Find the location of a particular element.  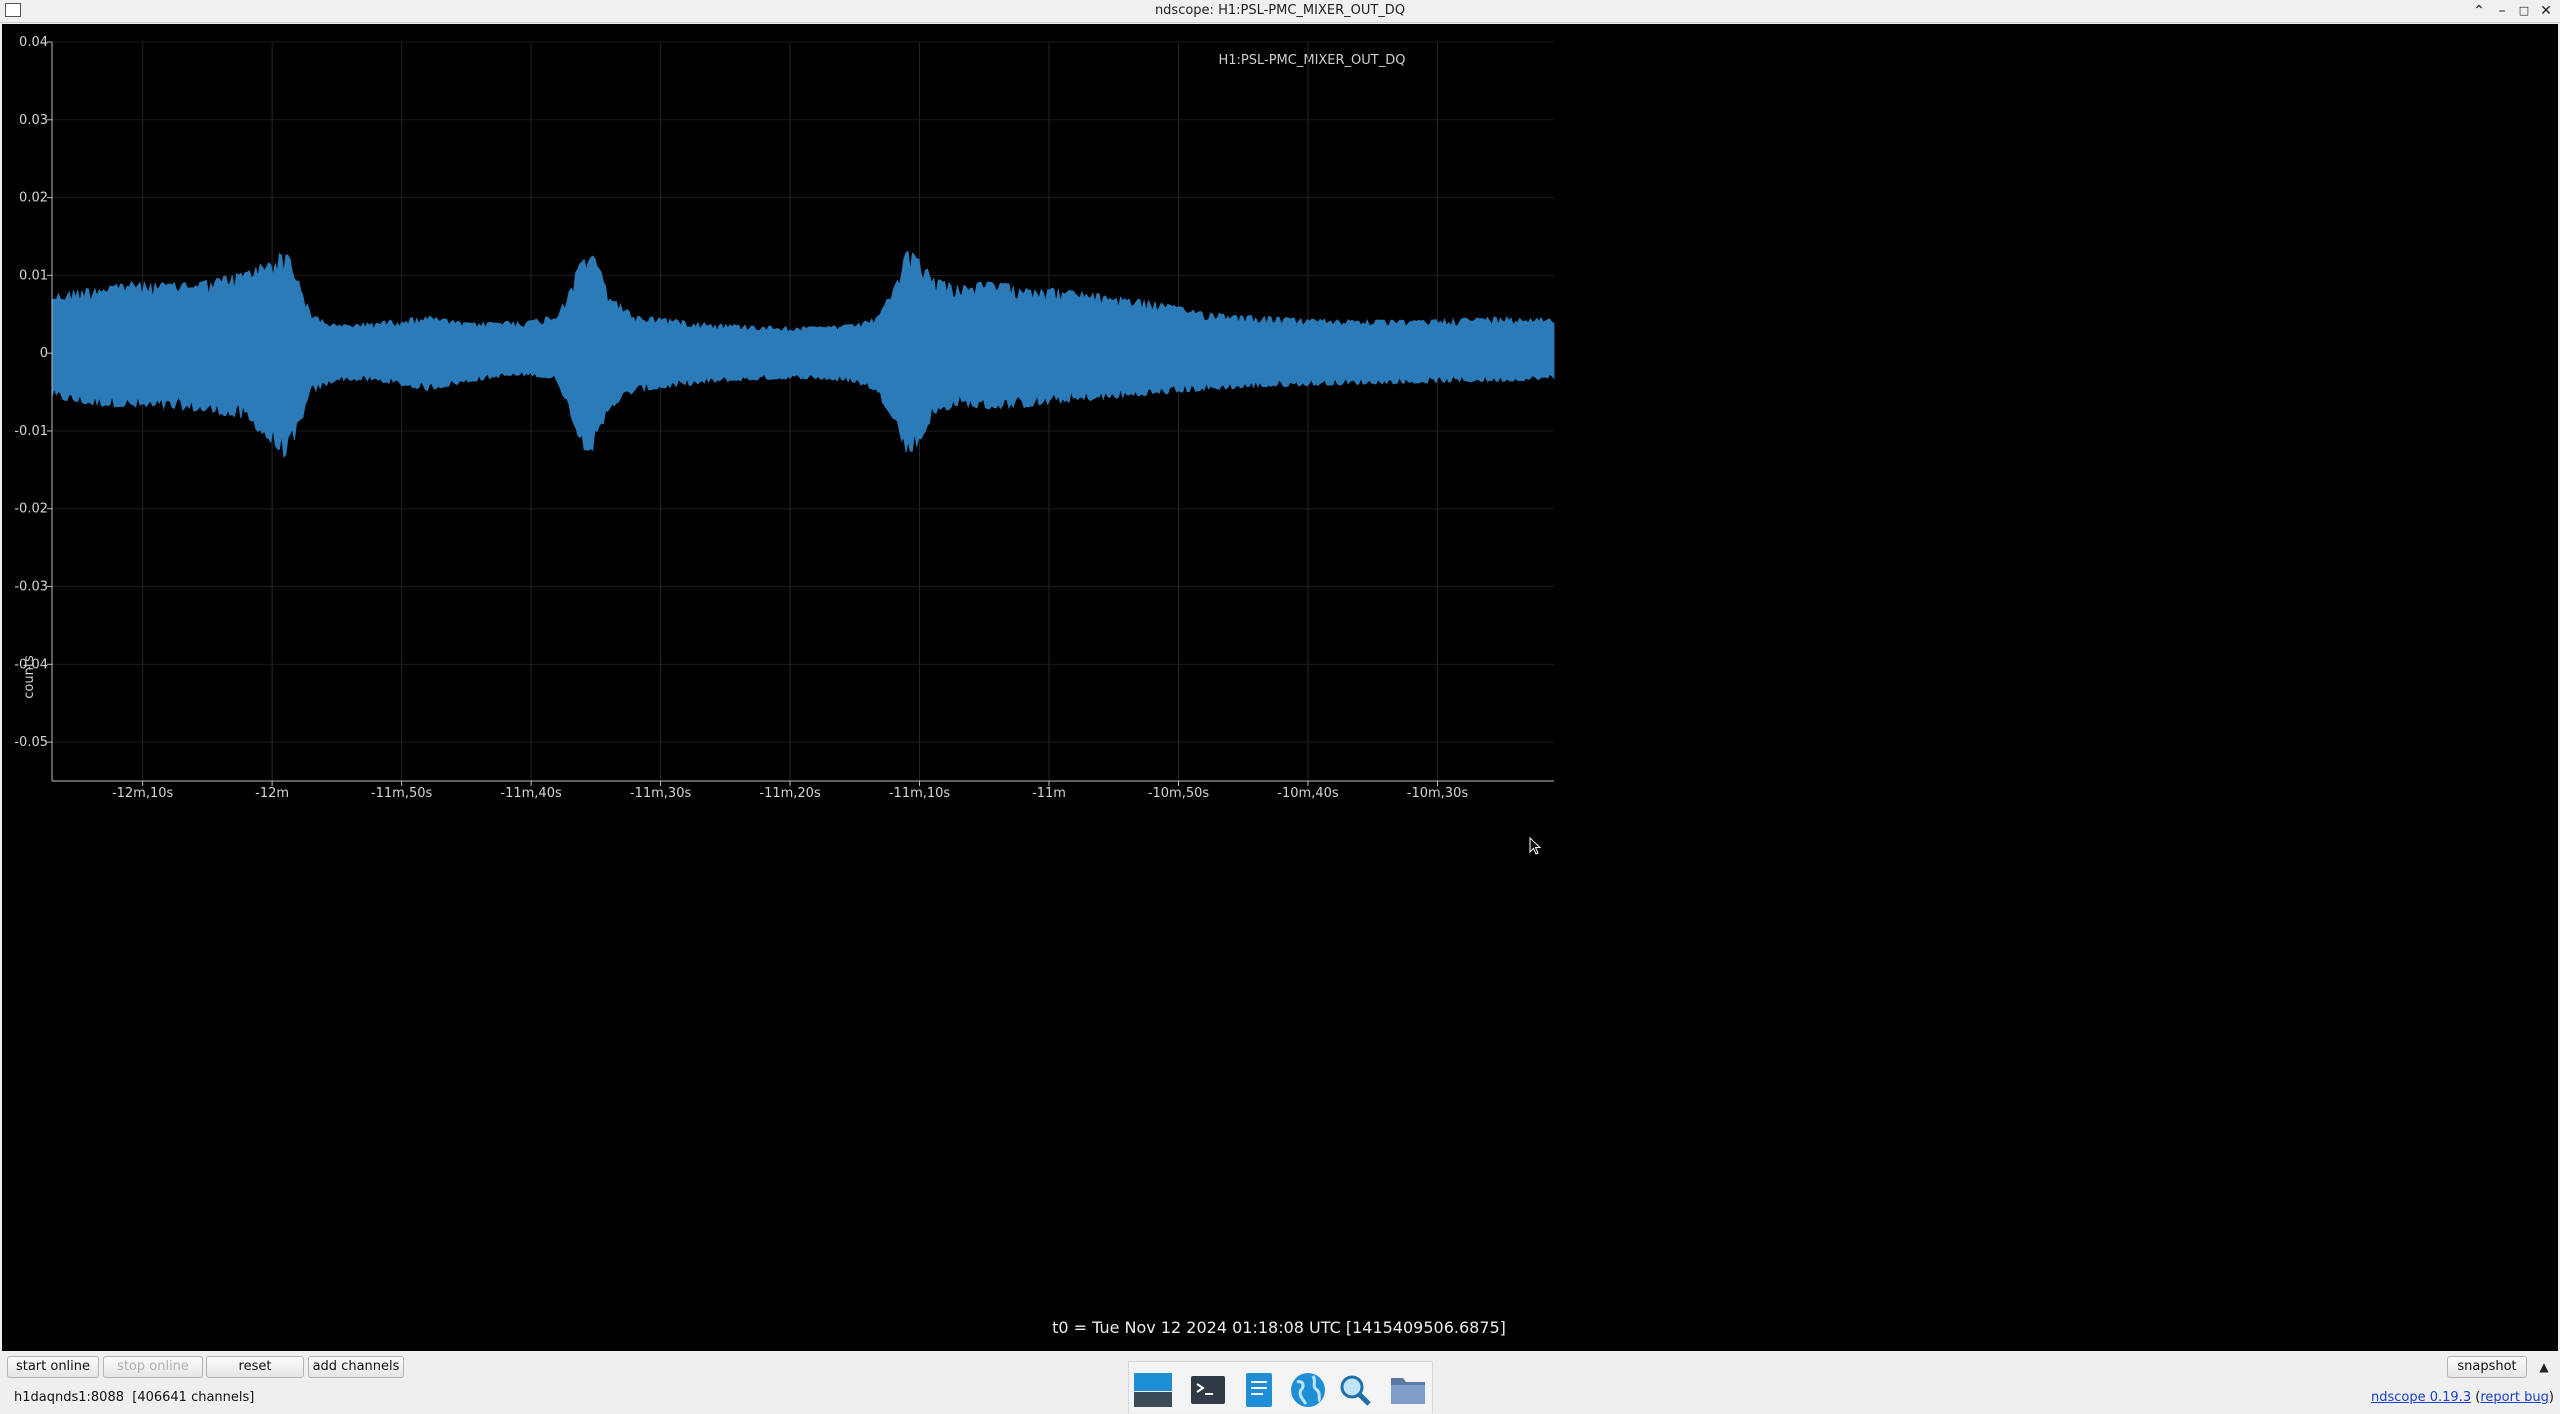

trace is located at coordinates (803, 354).